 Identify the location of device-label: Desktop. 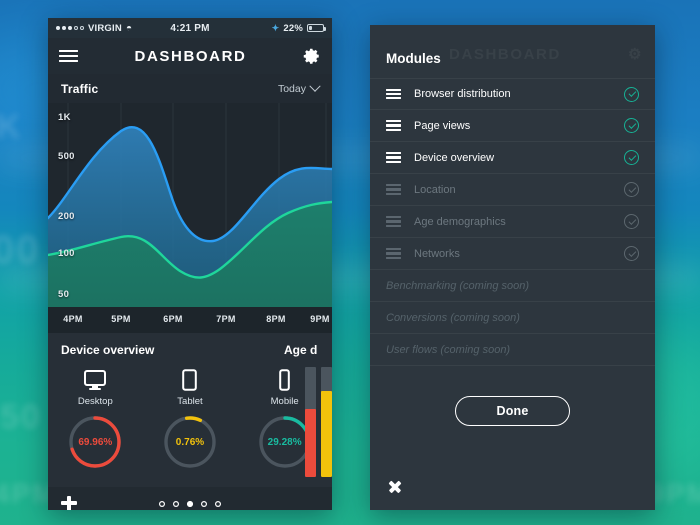
(95, 401).